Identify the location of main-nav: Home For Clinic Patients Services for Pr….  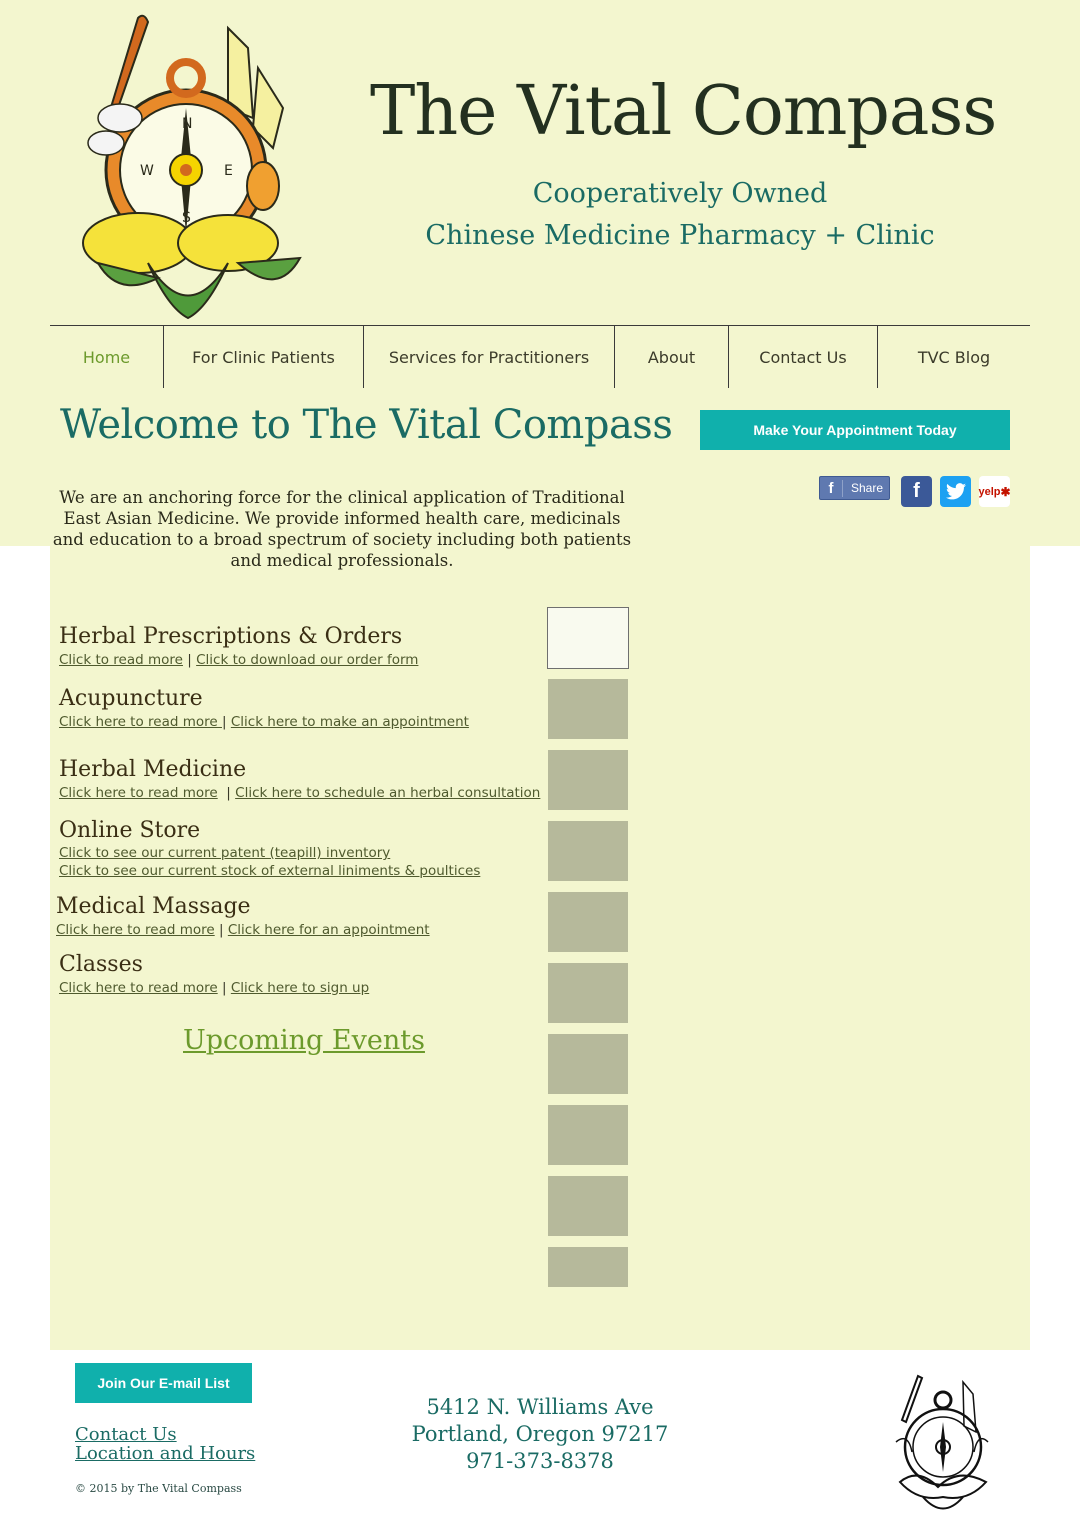
(540, 356).